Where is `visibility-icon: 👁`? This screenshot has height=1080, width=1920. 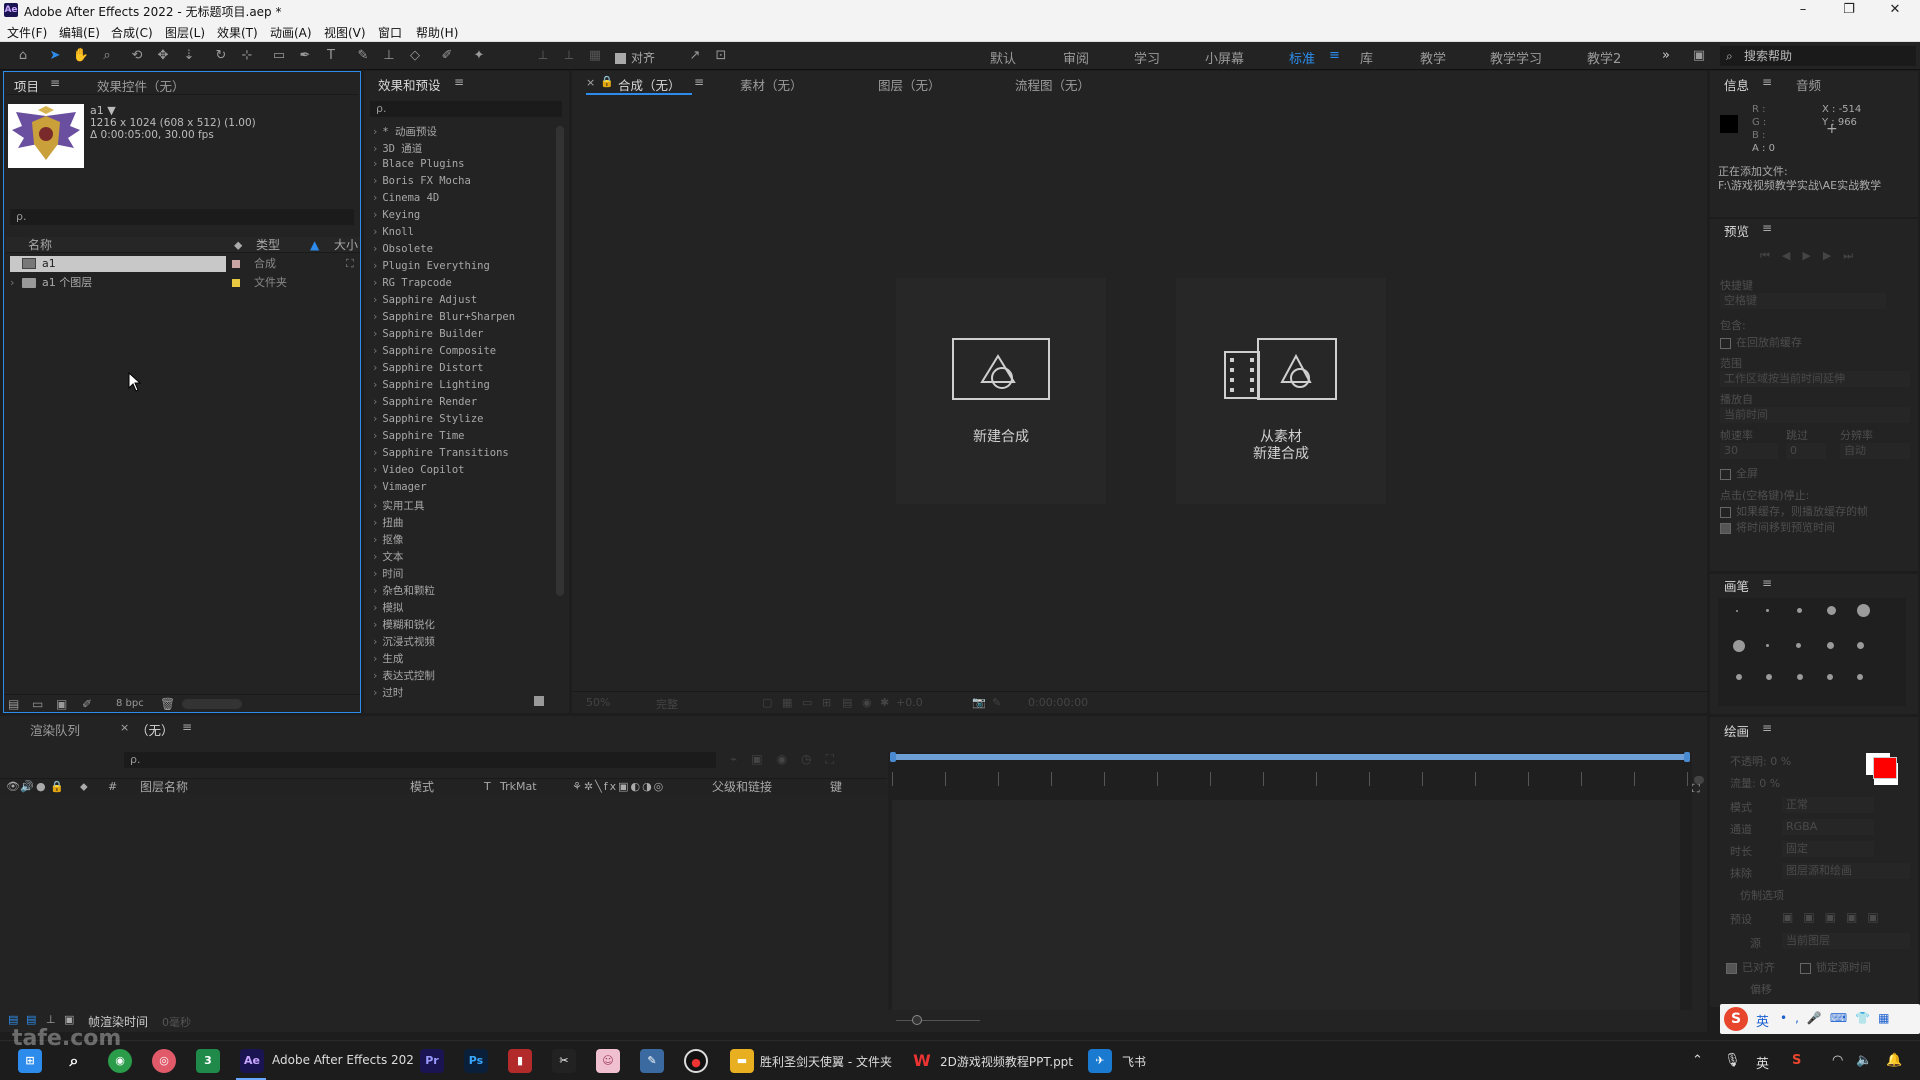
visibility-icon: 👁 is located at coordinates (13, 787).